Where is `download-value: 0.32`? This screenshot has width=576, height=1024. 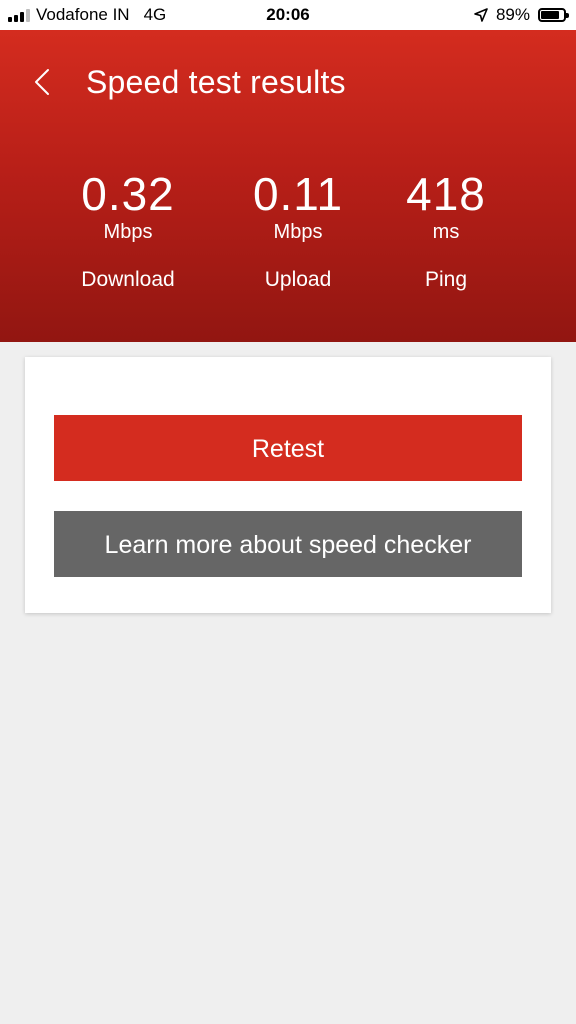 download-value: 0.32 is located at coordinates (128, 194).